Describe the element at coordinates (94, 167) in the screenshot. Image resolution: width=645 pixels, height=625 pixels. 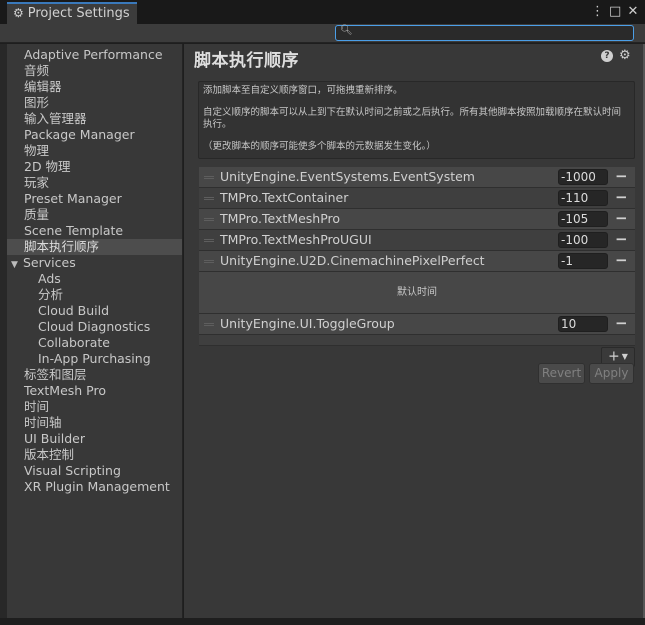
I see `sidebar-item: 2D 物理` at that location.